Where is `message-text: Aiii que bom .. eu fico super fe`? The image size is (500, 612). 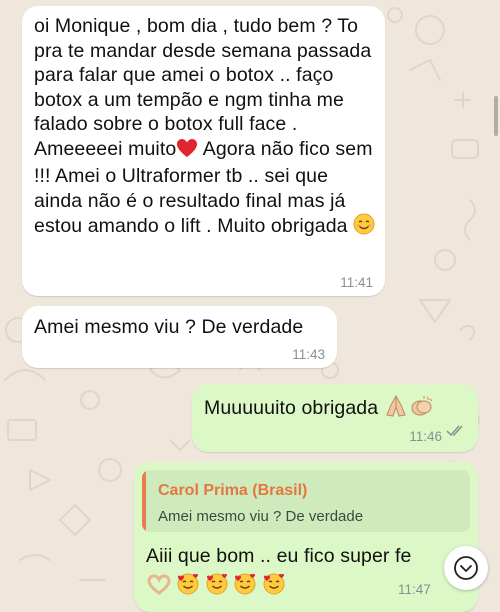 message-text: Aiii que bom .. eu fico super fe is located at coordinates (279, 556).